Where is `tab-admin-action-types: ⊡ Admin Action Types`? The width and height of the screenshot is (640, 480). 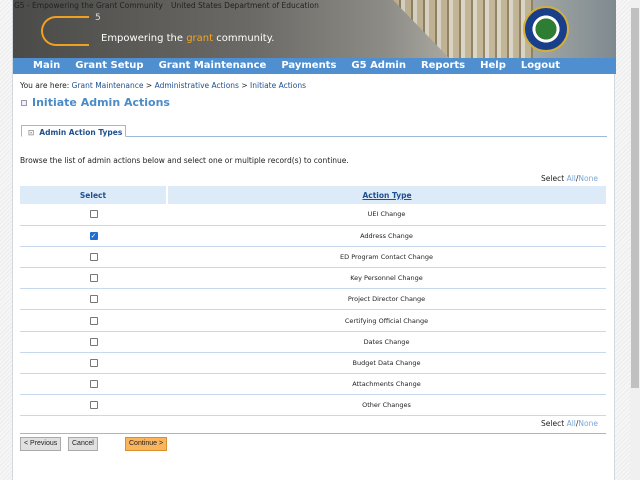 tab-admin-action-types: ⊡ Admin Action Types is located at coordinates (73, 131).